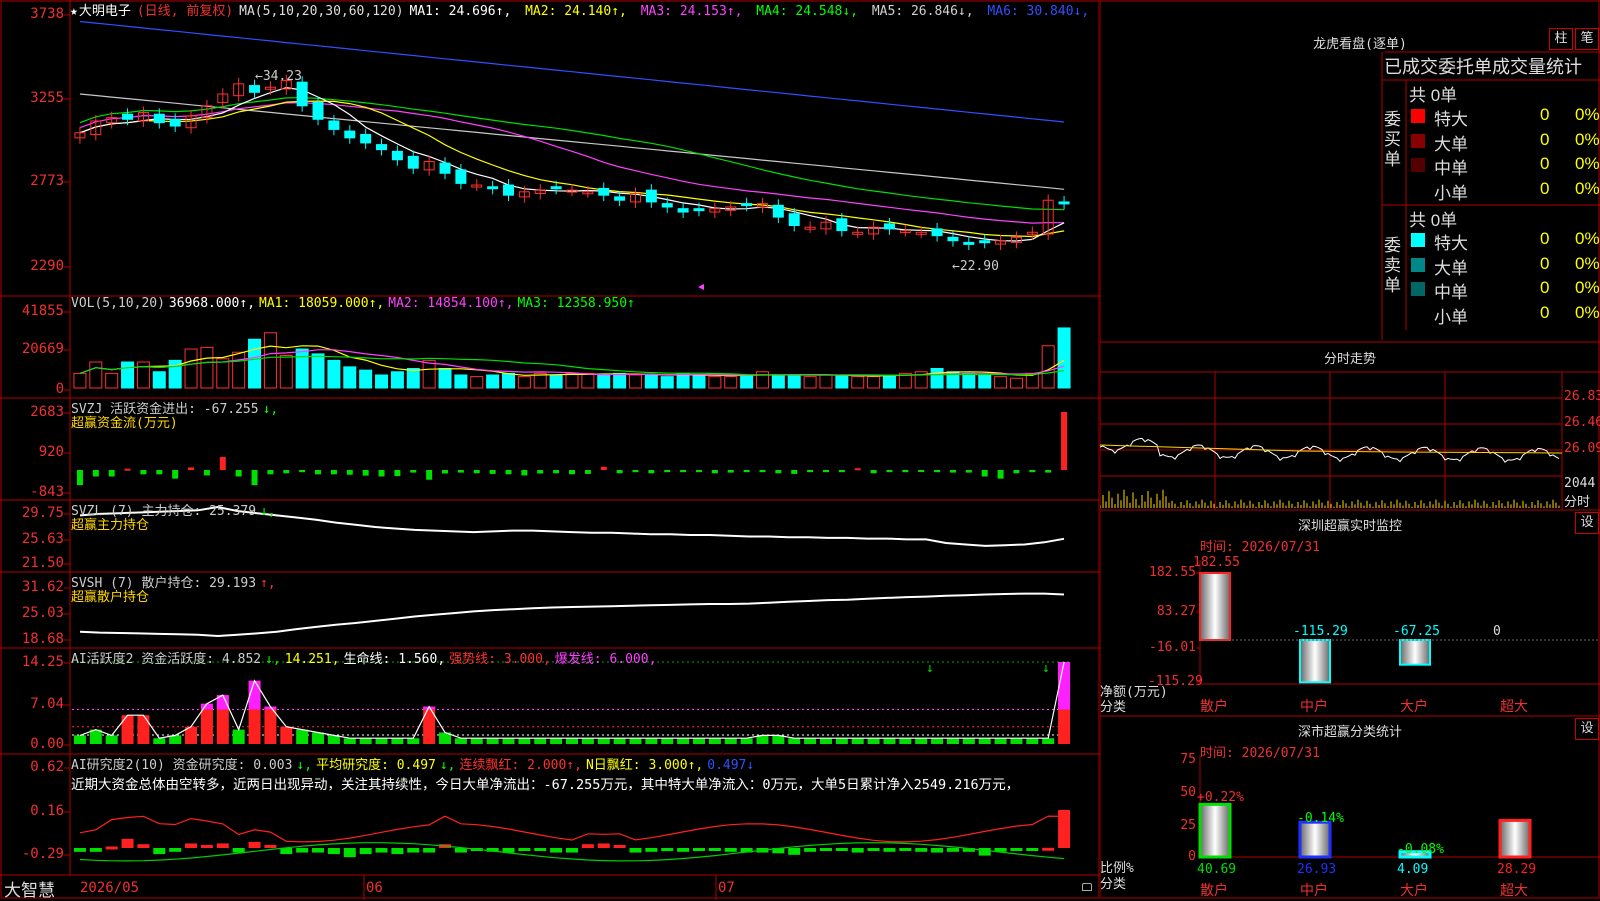 The image size is (1600, 901). What do you see at coordinates (105, 10) in the screenshot?
I see `stock-name: 大明电子` at bounding box center [105, 10].